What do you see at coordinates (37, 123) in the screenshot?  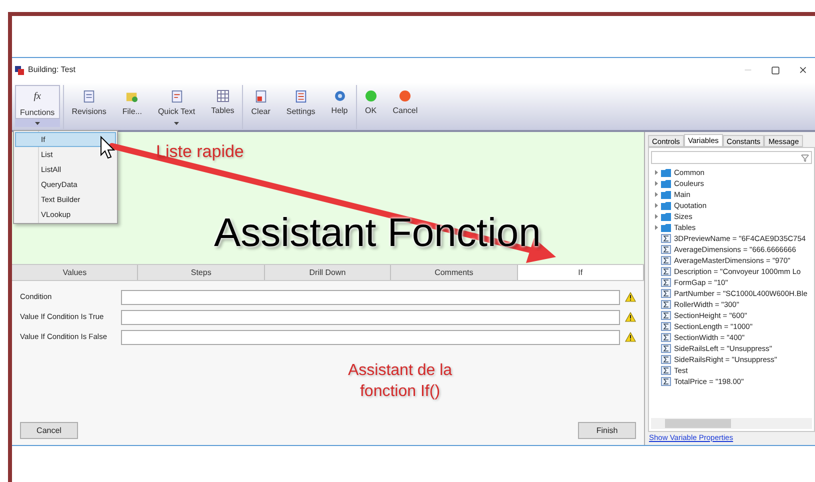 I see `dropdown-caret` at bounding box center [37, 123].